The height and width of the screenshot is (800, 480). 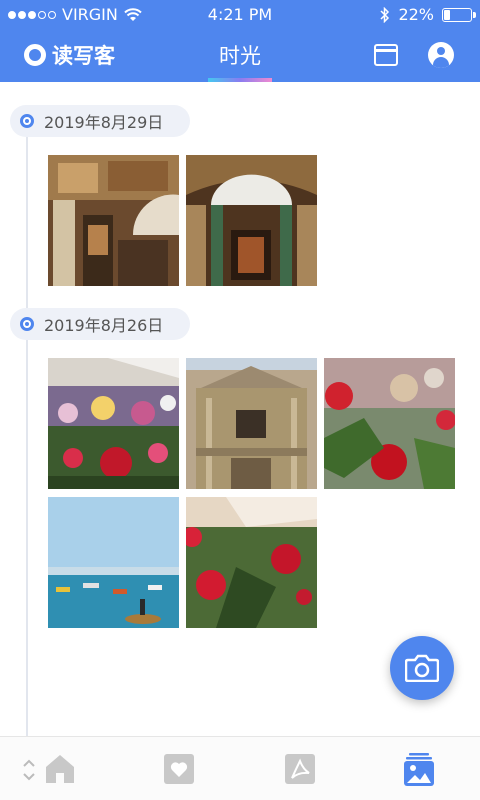 I want to click on home-icon, so click(x=60, y=769).